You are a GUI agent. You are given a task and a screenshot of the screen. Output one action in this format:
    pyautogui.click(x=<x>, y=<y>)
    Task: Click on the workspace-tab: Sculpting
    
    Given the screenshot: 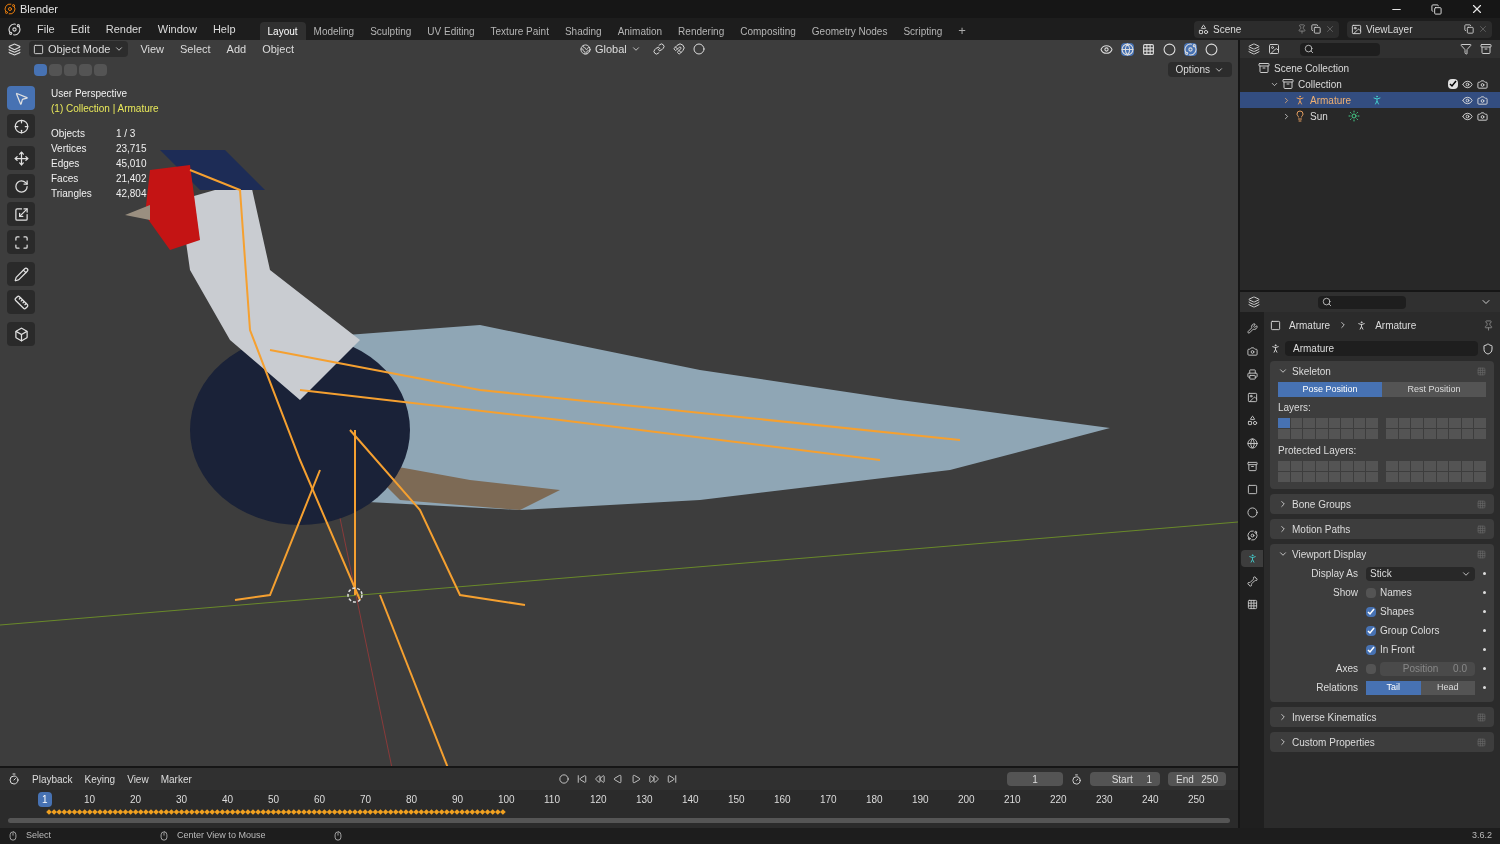 What is the action you would take?
    pyautogui.click(x=391, y=31)
    